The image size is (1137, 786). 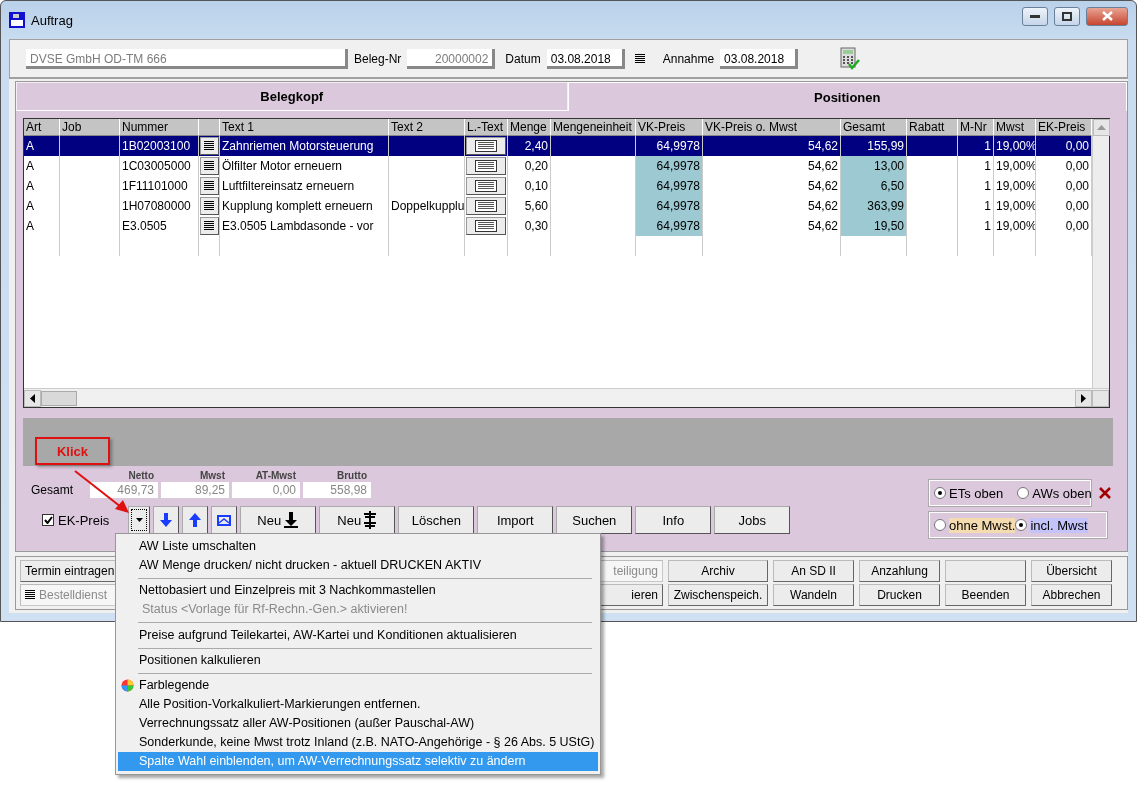 I want to click on total-label: Gesamt, so click(x=52, y=490).